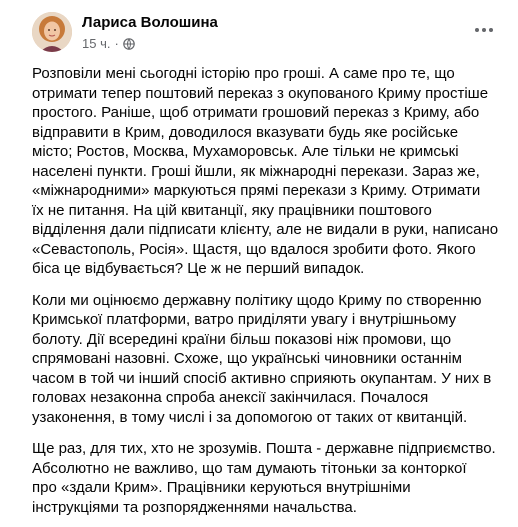 This screenshot has width=518, height=527. I want to click on more-horizontal-icon, so click(484, 30).